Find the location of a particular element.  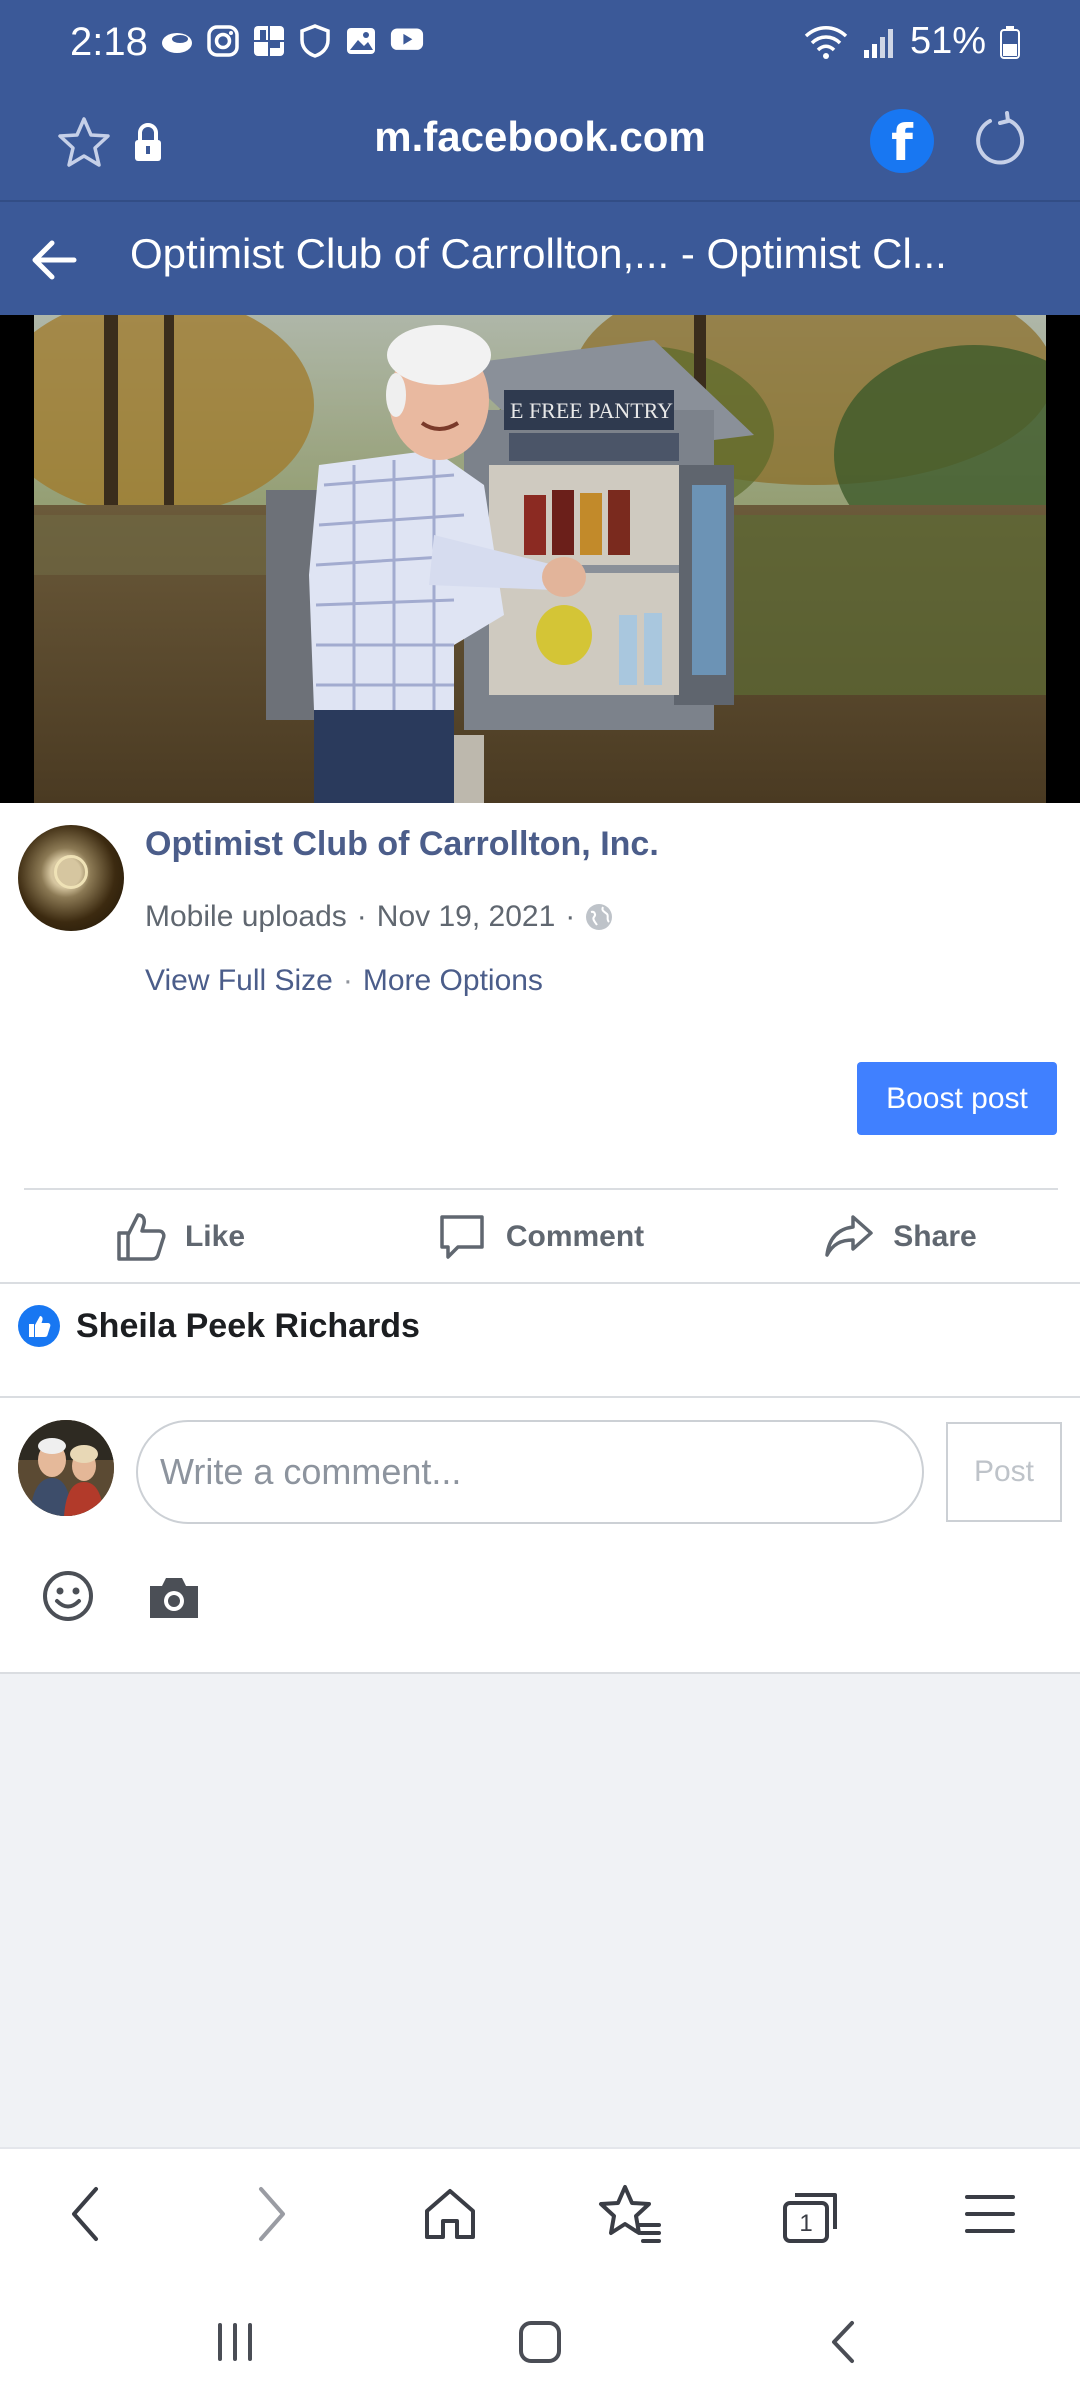

browser-menu-button is located at coordinates (990, 2214).